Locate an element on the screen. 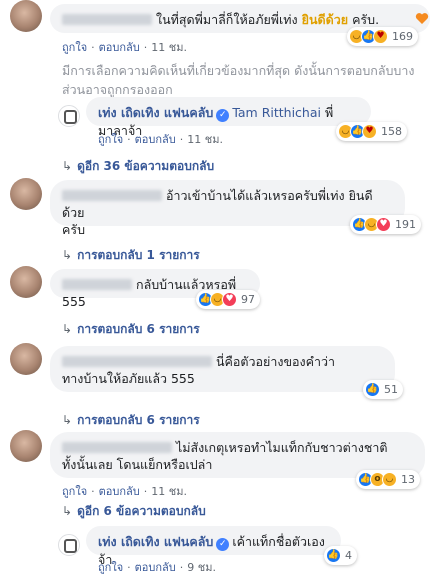  comment-text: ไม่สังเกตุเหรอทำไมแท็กกับชาวต่างชาติ is located at coordinates (282, 447).